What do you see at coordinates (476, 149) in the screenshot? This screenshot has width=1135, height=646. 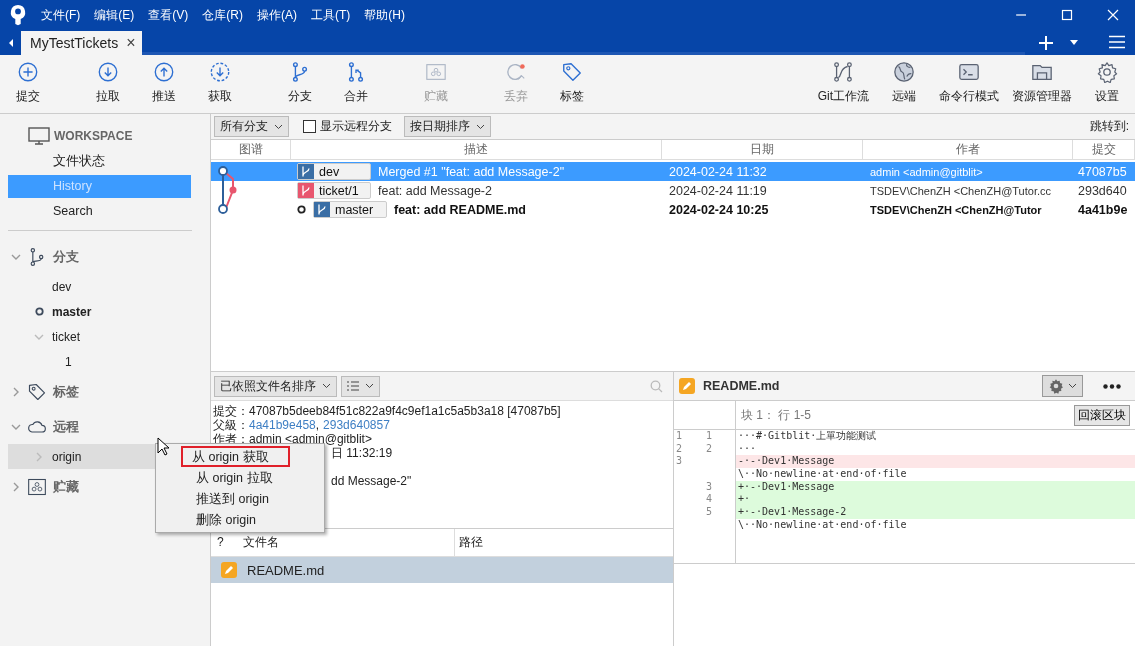 I see `column-header: 描述` at bounding box center [476, 149].